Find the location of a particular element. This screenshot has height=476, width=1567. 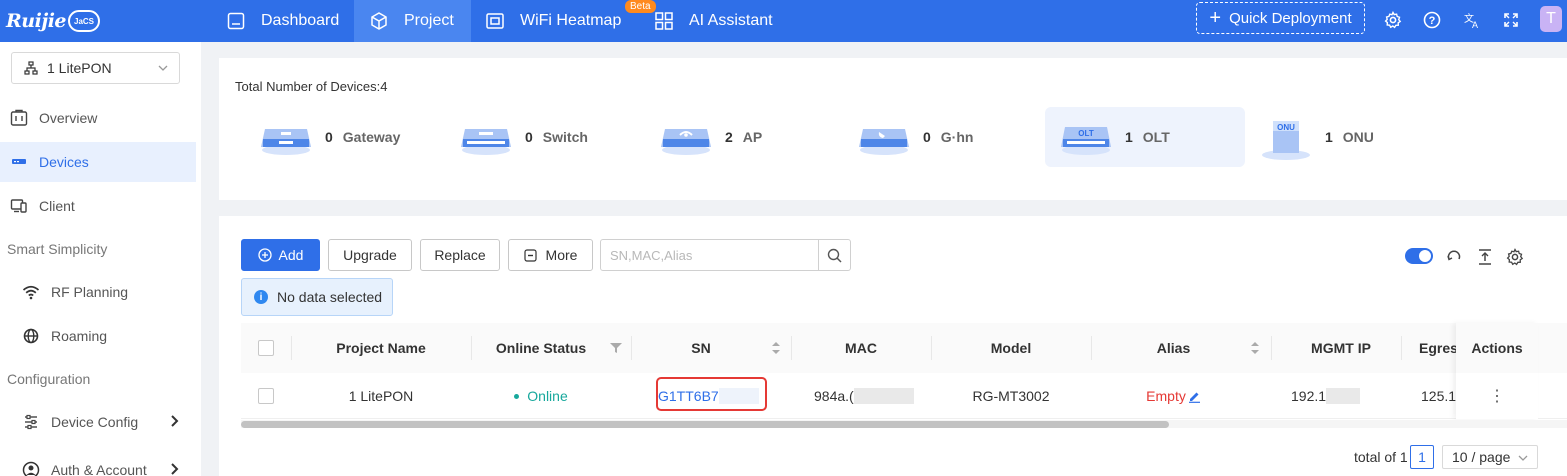

column-header-mac: MAC is located at coordinates (861, 348).